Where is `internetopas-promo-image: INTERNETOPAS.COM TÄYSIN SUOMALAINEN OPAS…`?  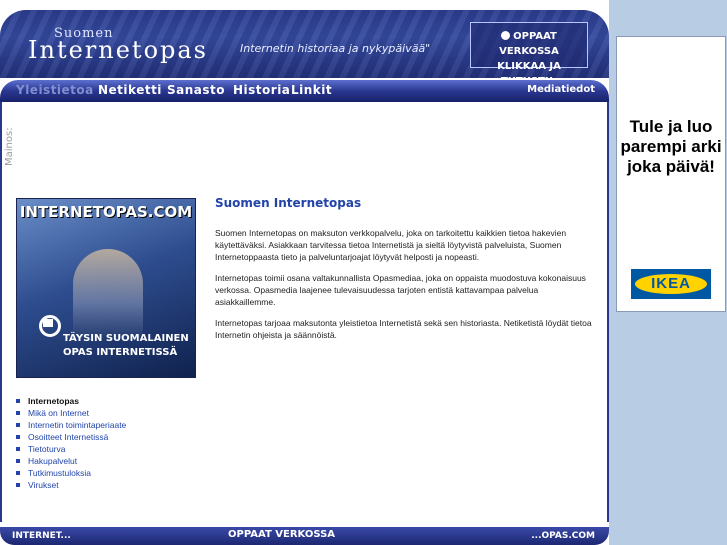
internetopas-promo-image: INTERNETOPAS.COM TÄYSIN SUOMALAINEN OPAS… is located at coordinates (106, 288).